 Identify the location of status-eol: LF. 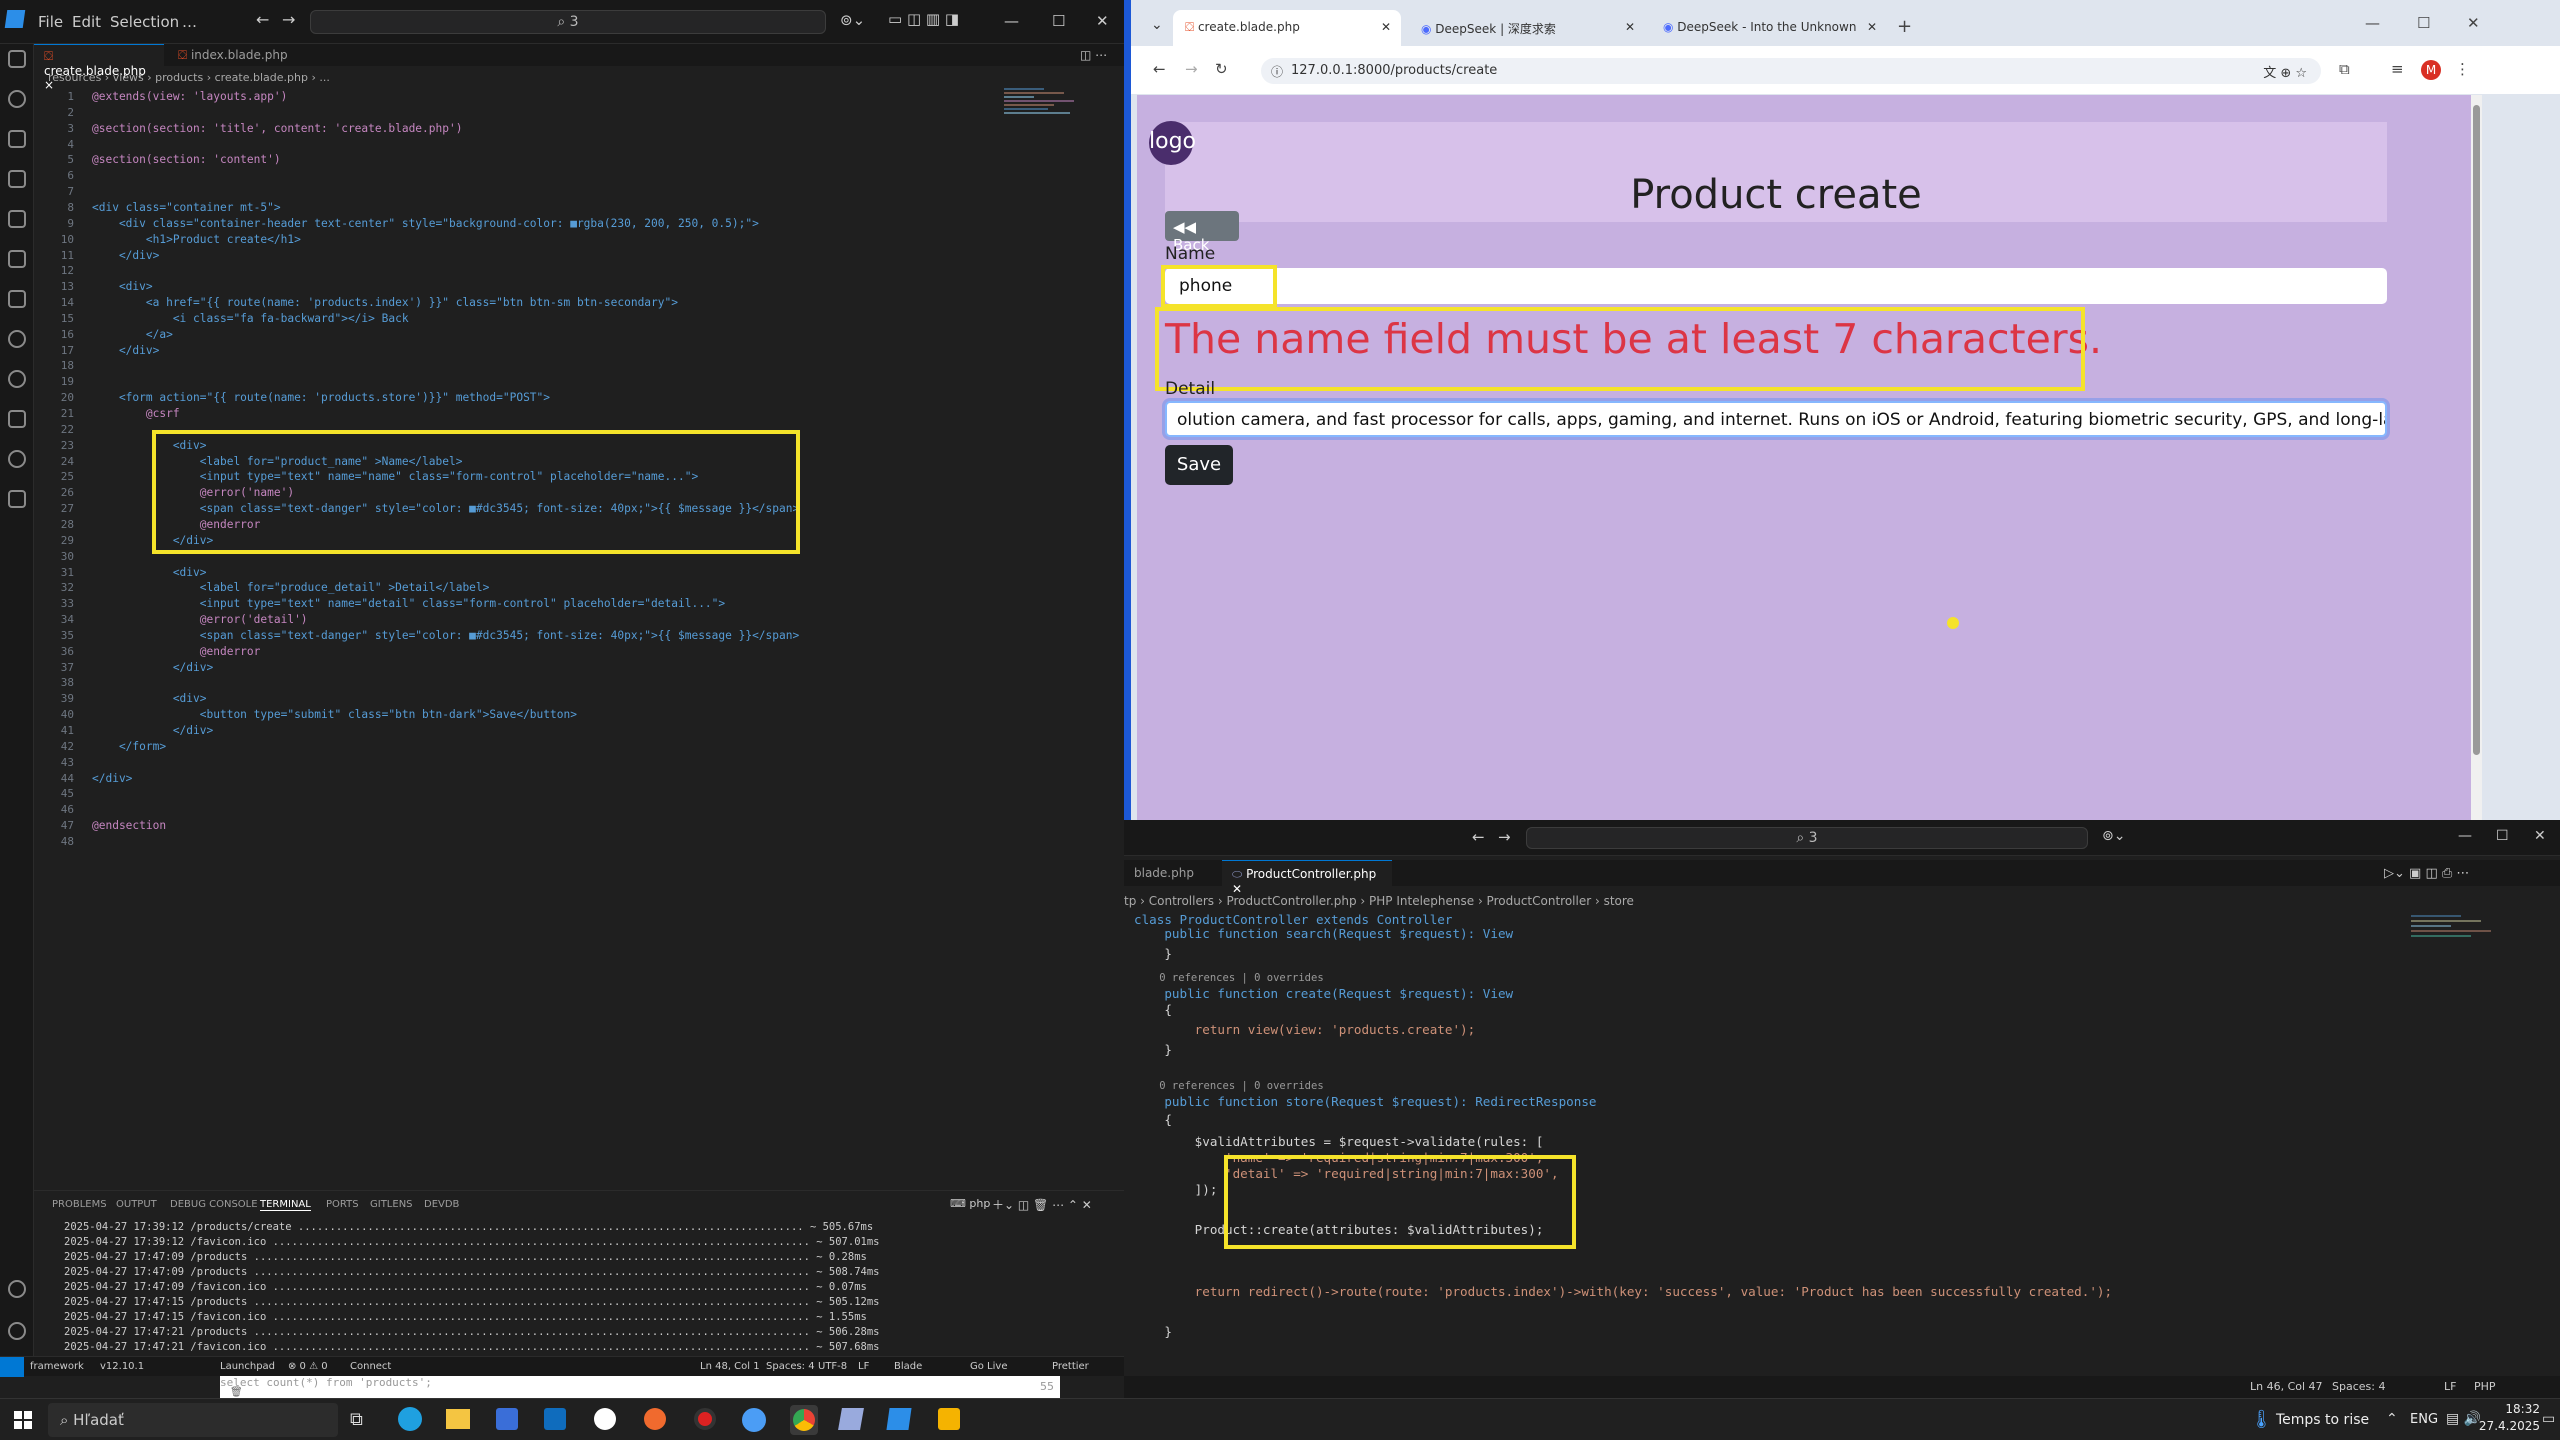
(863, 1366).